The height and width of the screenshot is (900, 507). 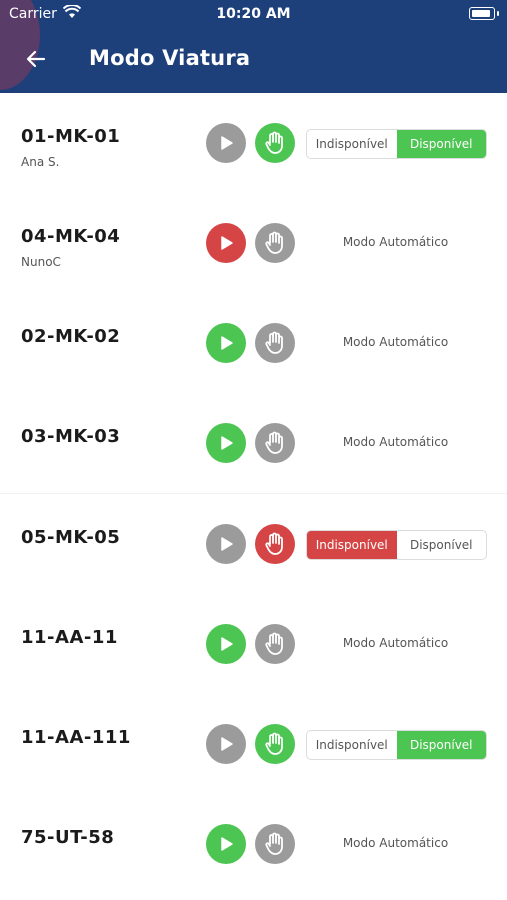 I want to click on app-header: Carrier 10:20 AM Modo Viatura, so click(x=253, y=46).